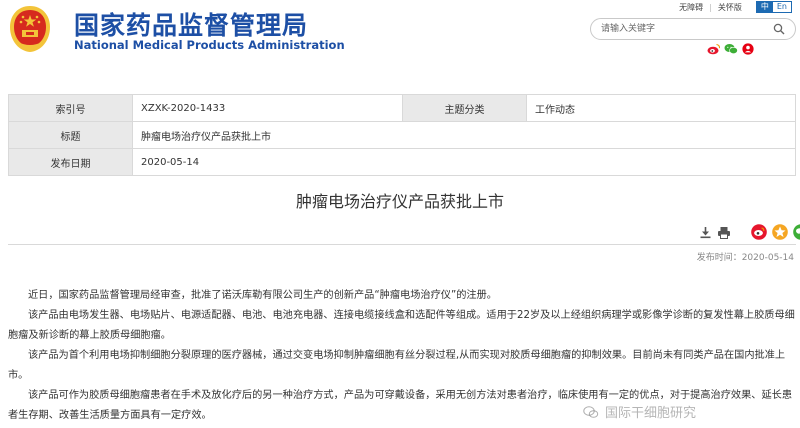 The height and width of the screenshot is (428, 800). What do you see at coordinates (681, 29) in the screenshot?
I see `search-input` at bounding box center [681, 29].